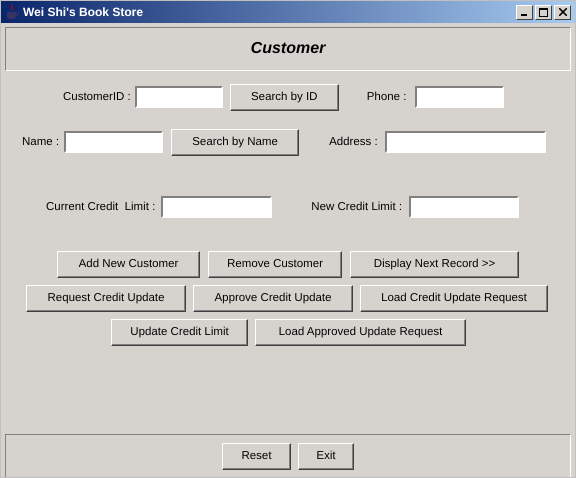  I want to click on action-button: Load Approved Update Request, so click(360, 332).